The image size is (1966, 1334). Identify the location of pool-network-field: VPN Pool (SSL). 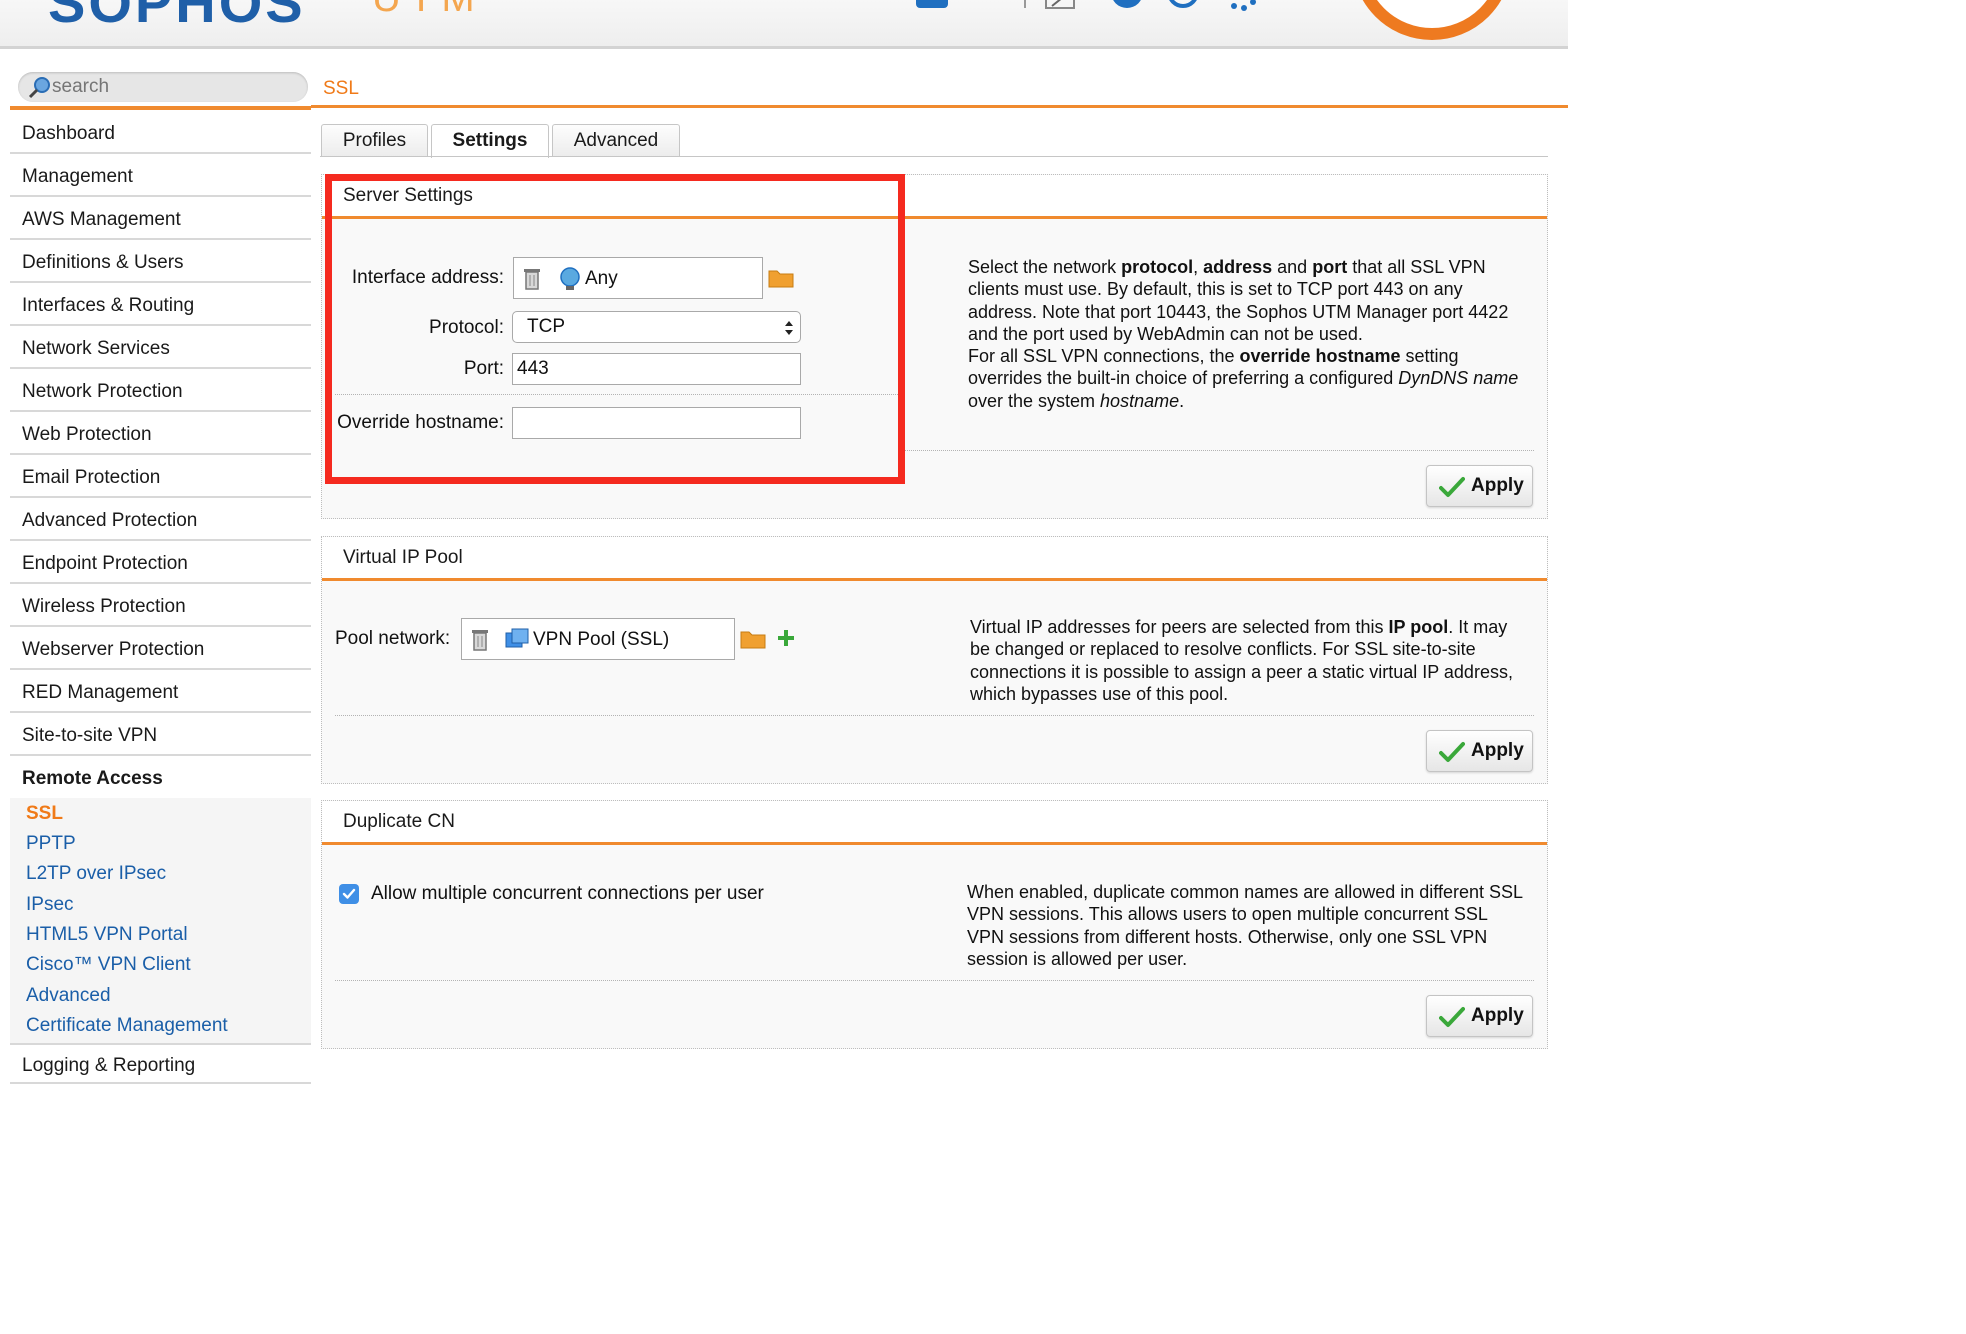
(598, 639).